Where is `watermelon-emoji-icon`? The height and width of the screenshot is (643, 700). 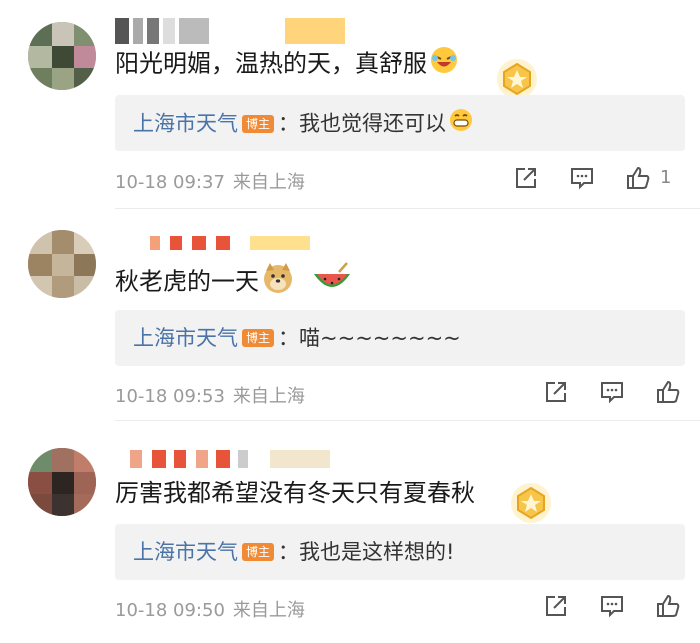 watermelon-emoji-icon is located at coordinates (332, 282).